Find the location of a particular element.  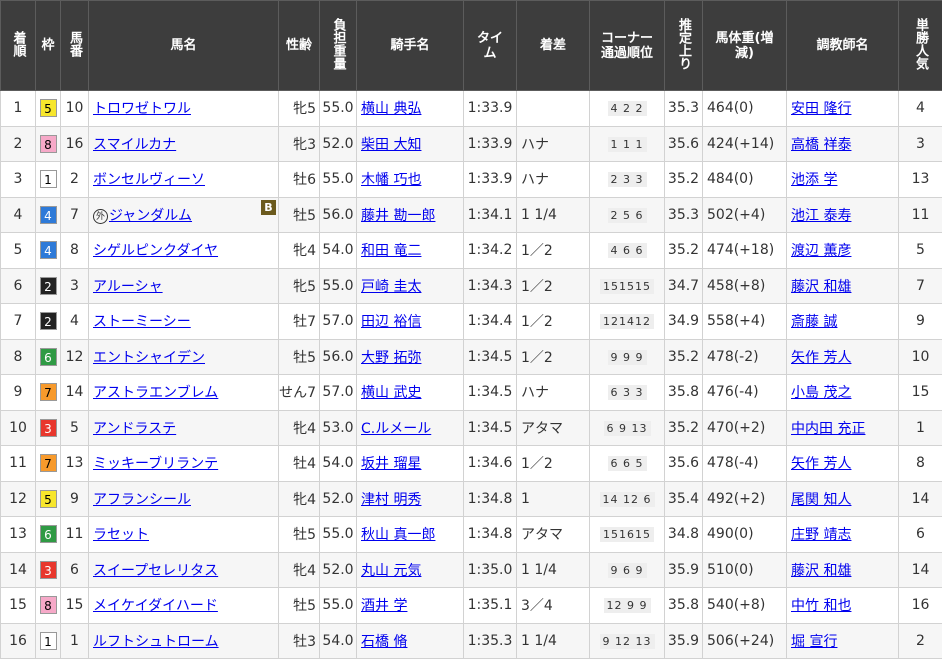

umaban-cell: 5 is located at coordinates (75, 428).